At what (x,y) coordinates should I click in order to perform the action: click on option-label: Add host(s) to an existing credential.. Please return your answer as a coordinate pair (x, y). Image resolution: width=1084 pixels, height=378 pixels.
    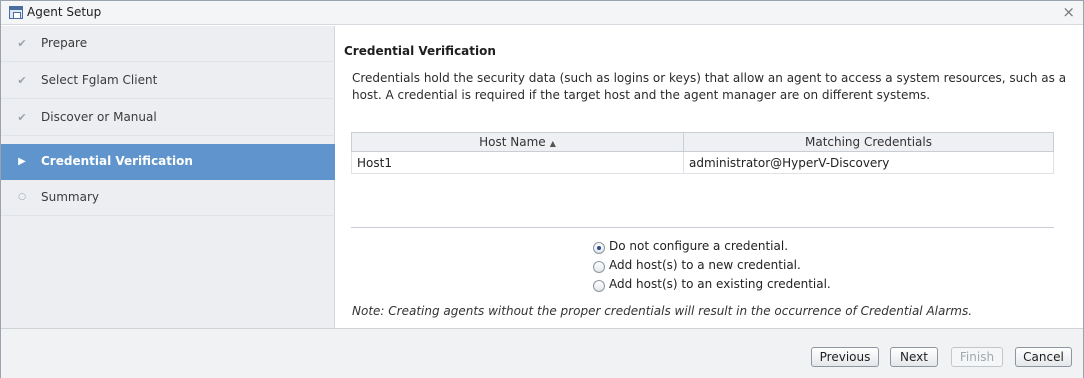
    Looking at the image, I should click on (720, 284).